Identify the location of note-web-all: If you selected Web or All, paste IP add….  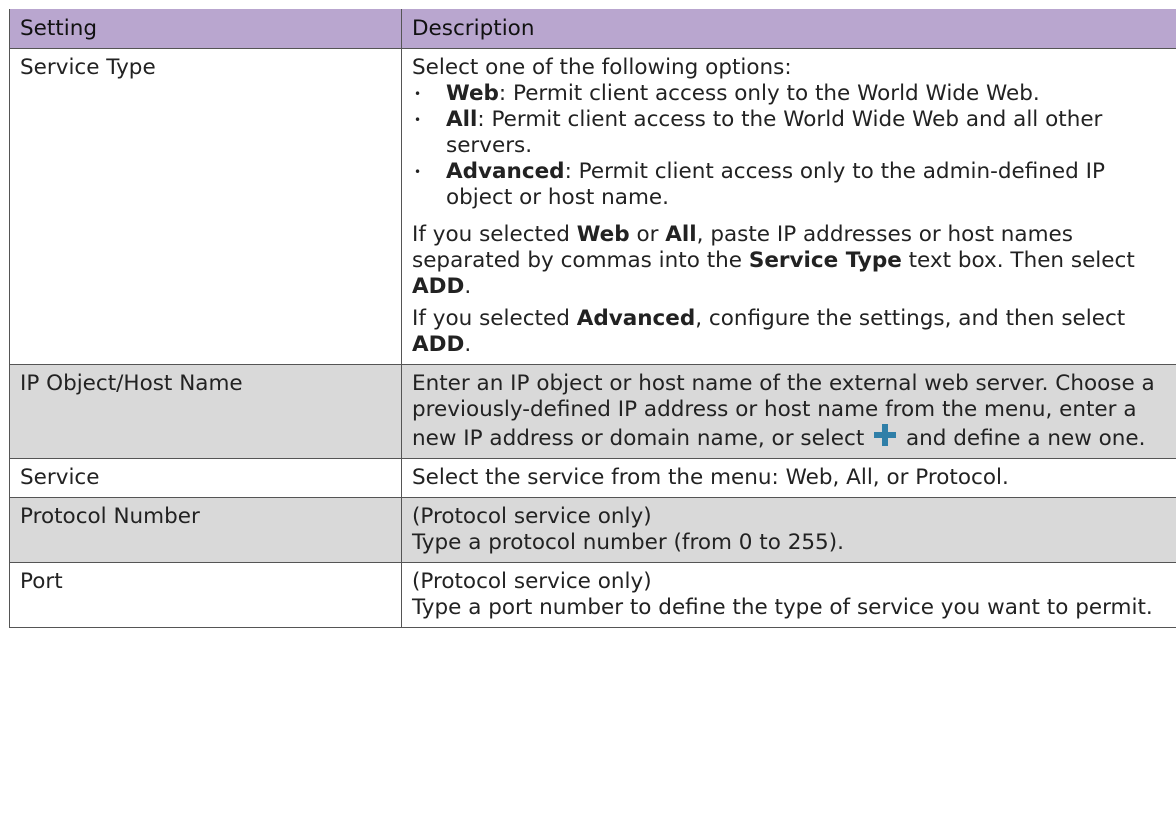
(788, 261).